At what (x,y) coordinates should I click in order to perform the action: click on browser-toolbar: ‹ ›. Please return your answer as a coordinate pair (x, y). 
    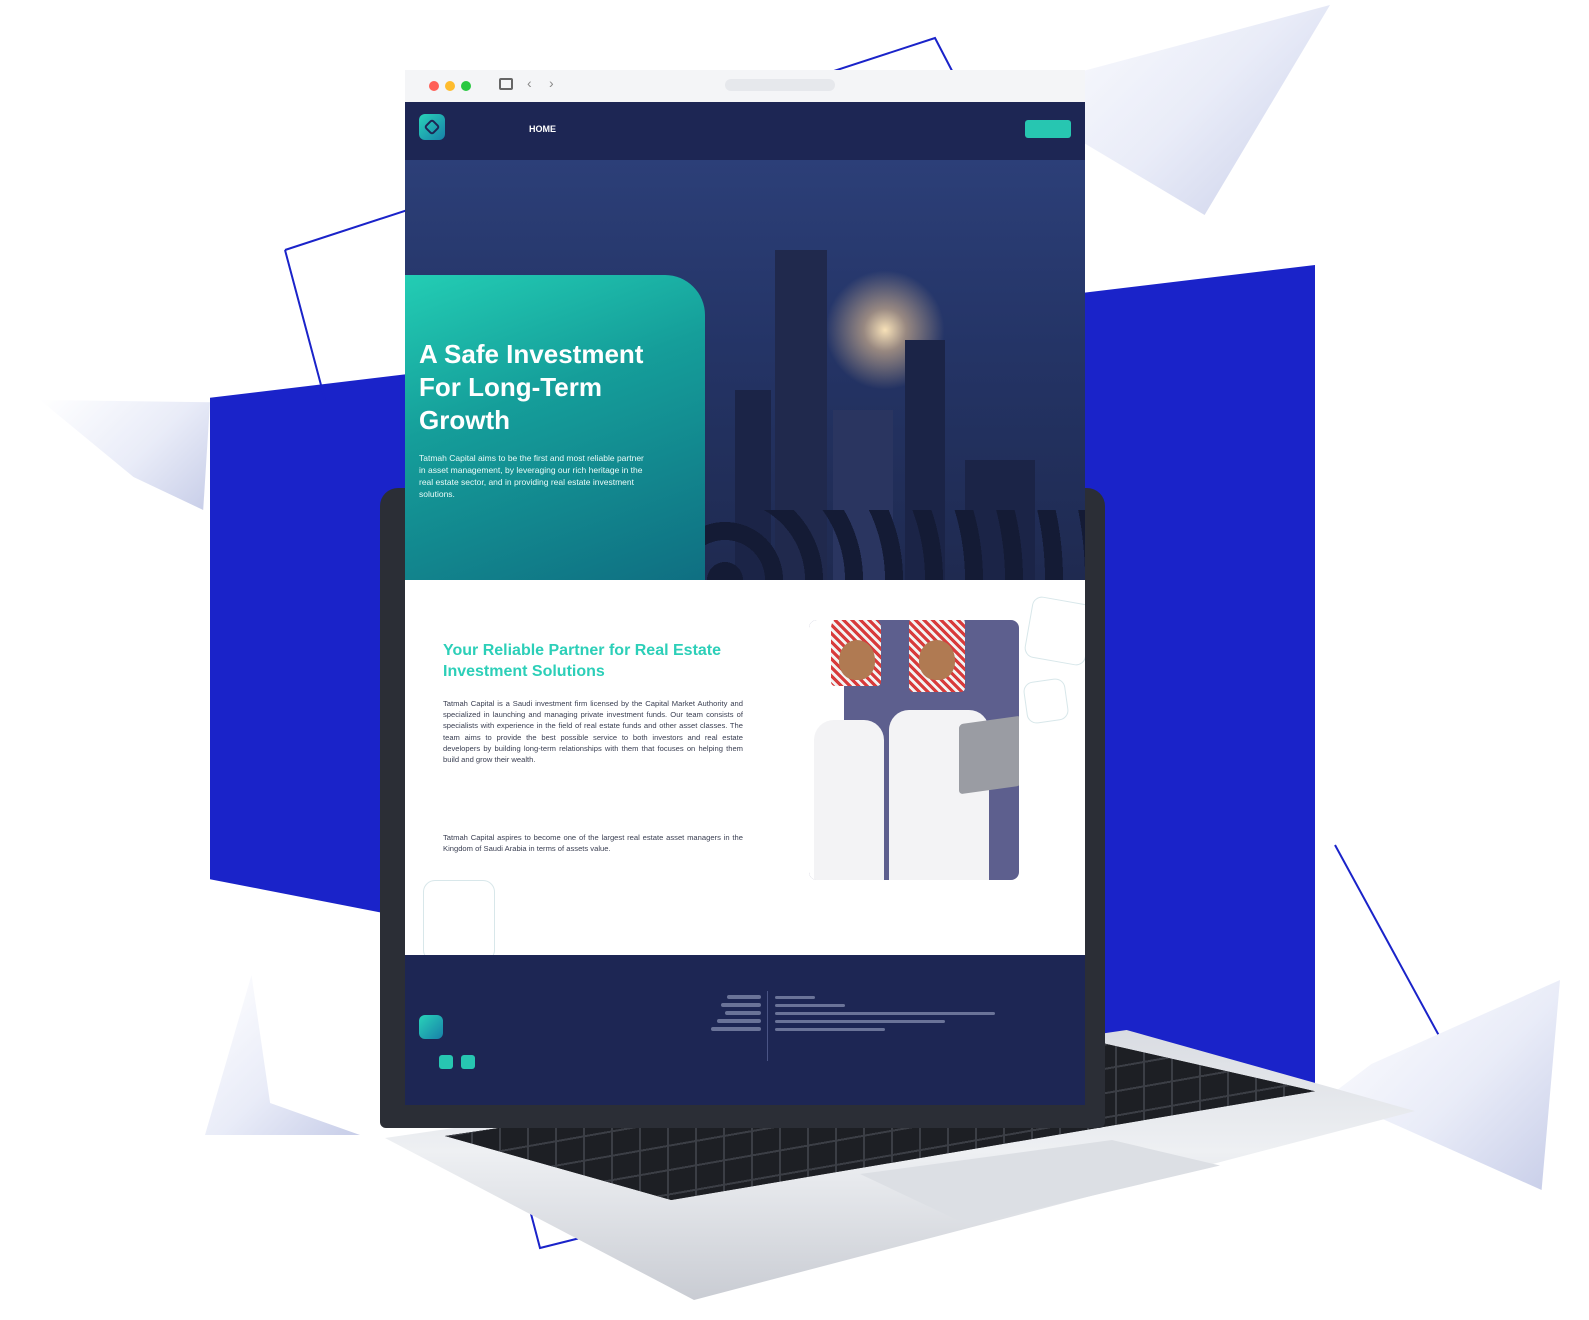
    Looking at the image, I should click on (745, 86).